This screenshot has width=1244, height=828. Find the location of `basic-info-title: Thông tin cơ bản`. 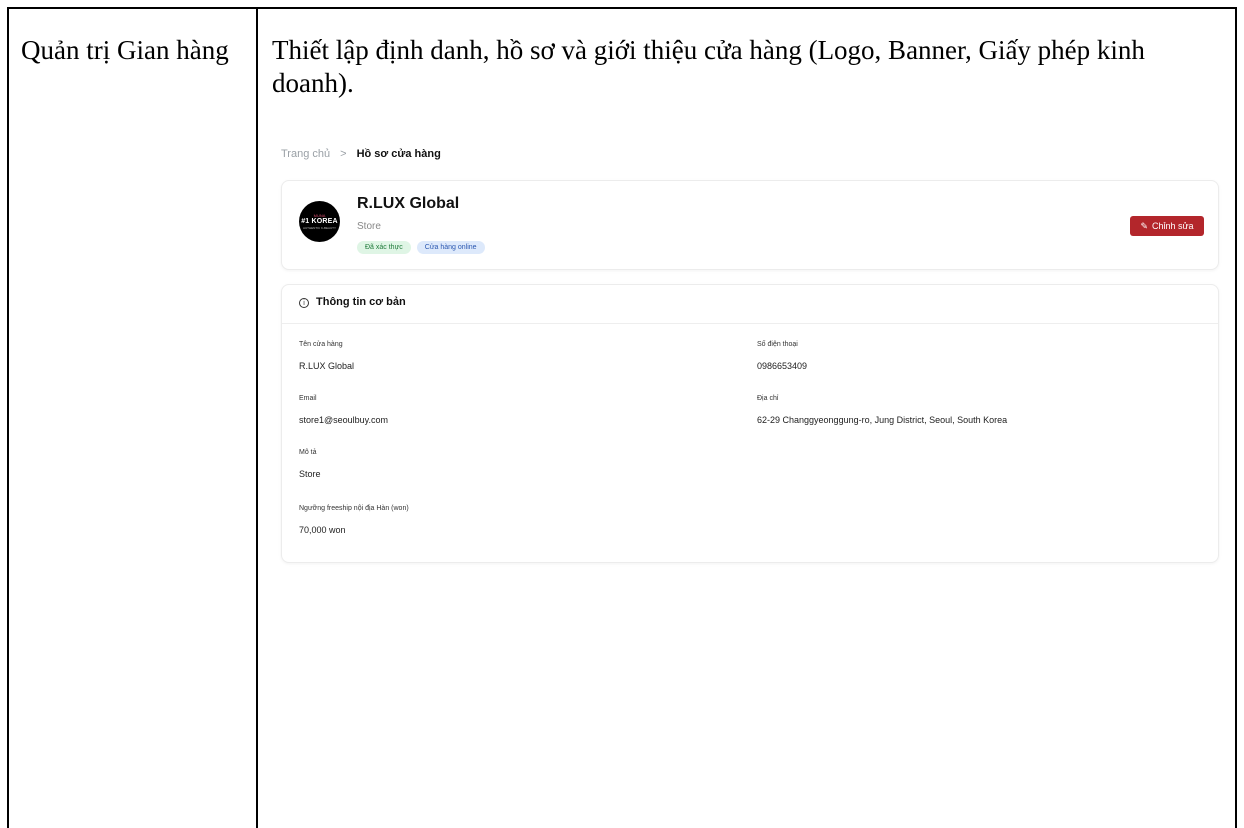

basic-info-title: Thông tin cơ bản is located at coordinates (361, 302).